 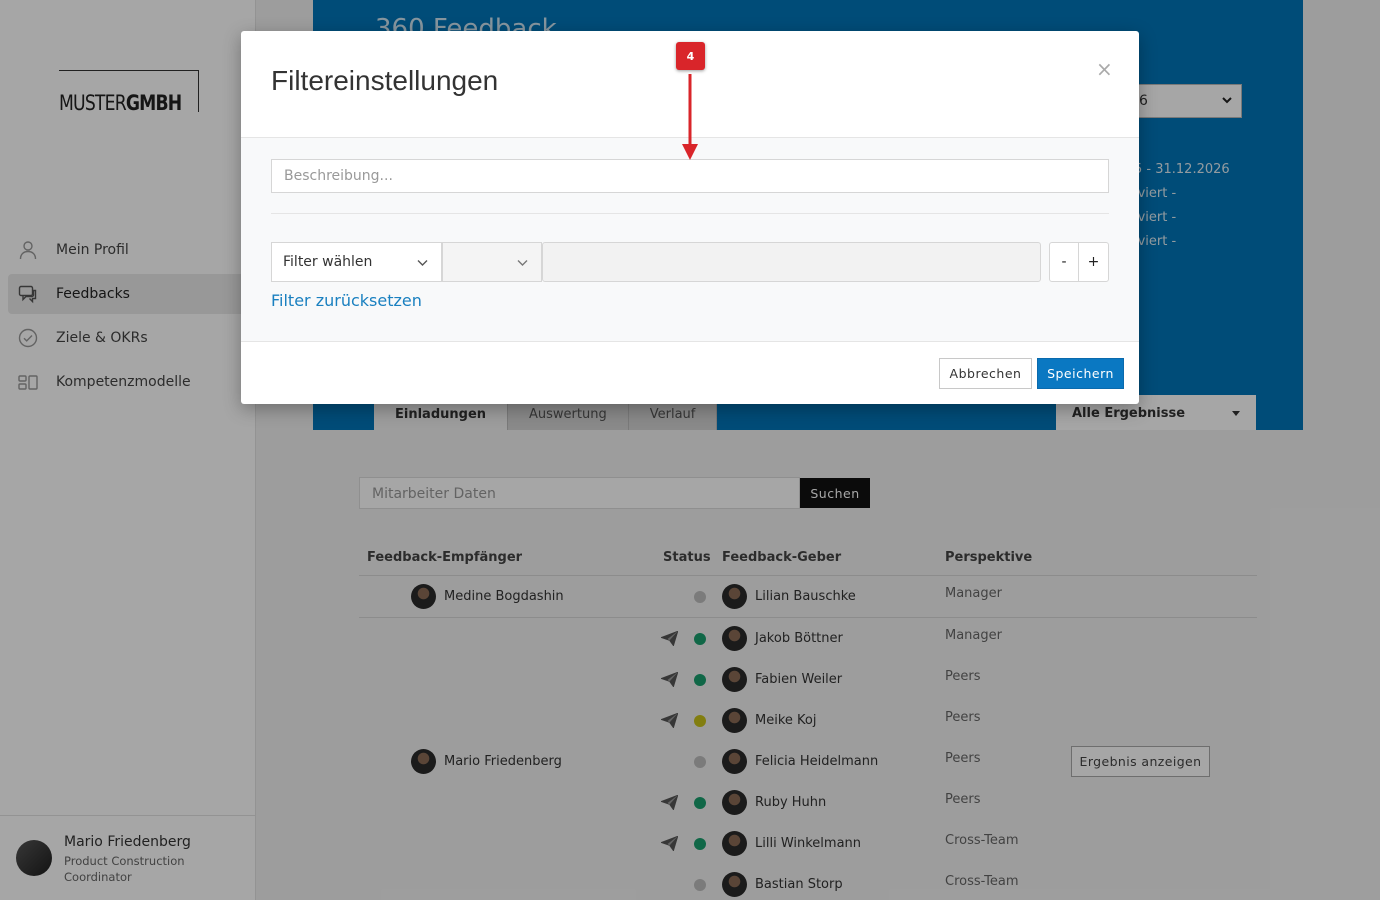 I want to click on save-button: Speichern, so click(x=1080, y=373).